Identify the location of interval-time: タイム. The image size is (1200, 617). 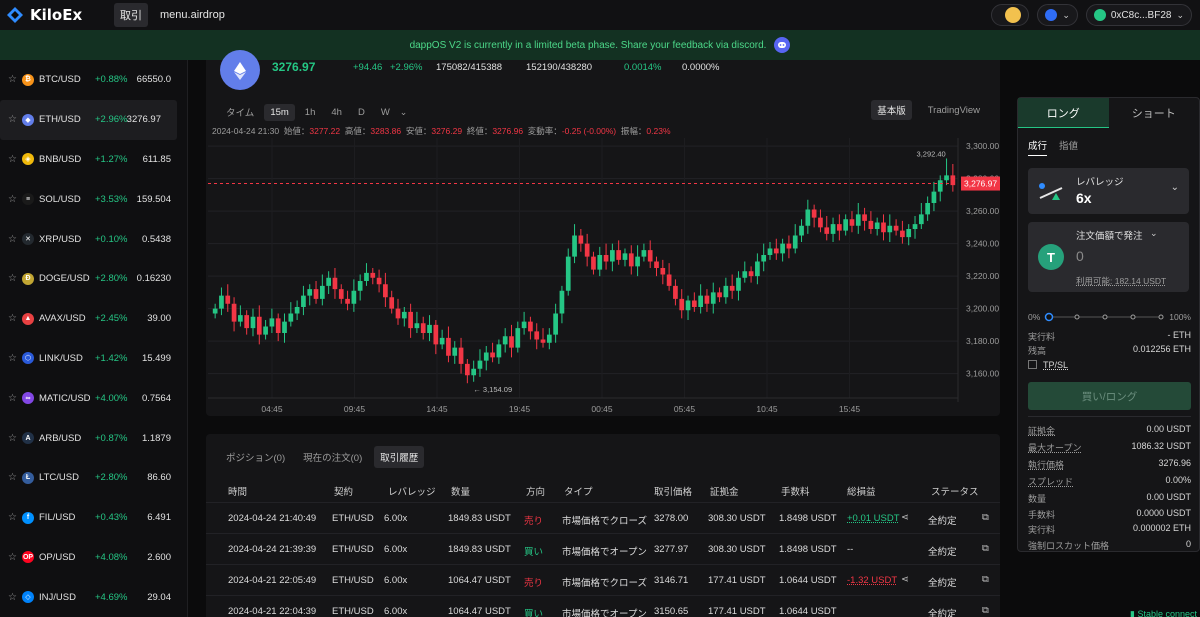
(240, 112).